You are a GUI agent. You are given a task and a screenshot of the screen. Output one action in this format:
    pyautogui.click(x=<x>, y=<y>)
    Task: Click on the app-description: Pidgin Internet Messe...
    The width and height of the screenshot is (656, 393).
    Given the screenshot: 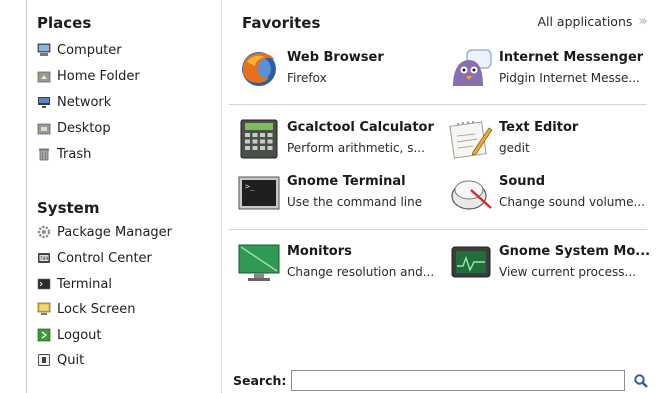 What is the action you would take?
    pyautogui.click(x=569, y=78)
    